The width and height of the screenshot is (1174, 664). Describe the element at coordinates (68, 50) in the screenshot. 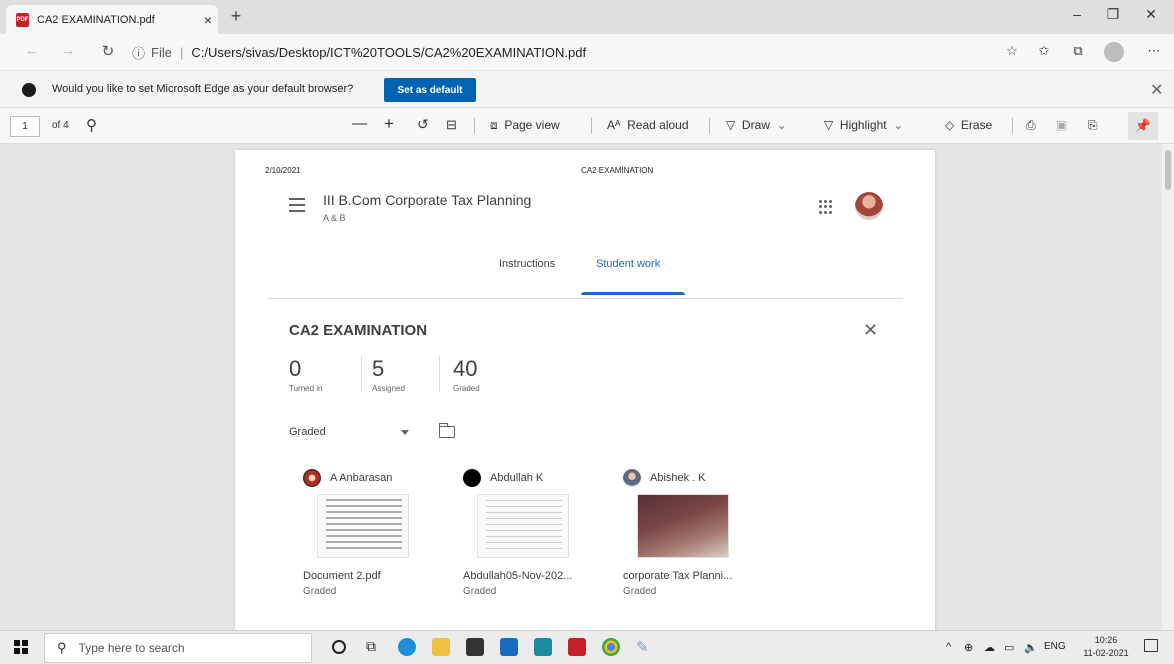

I see `forward-arrow-icon: →` at that location.